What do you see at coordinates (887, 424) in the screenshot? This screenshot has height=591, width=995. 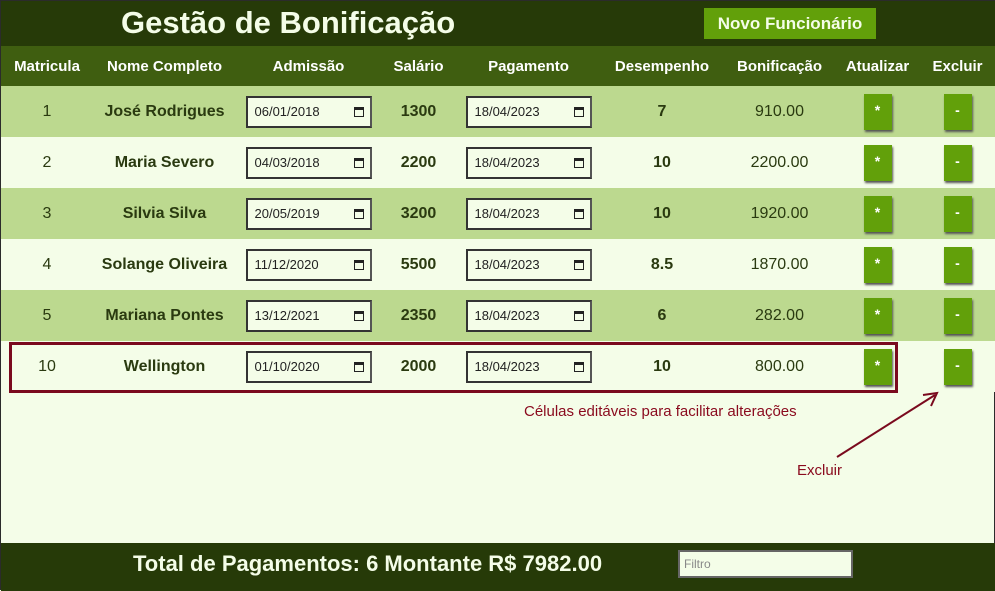 I see `annotation-arrow-icon` at bounding box center [887, 424].